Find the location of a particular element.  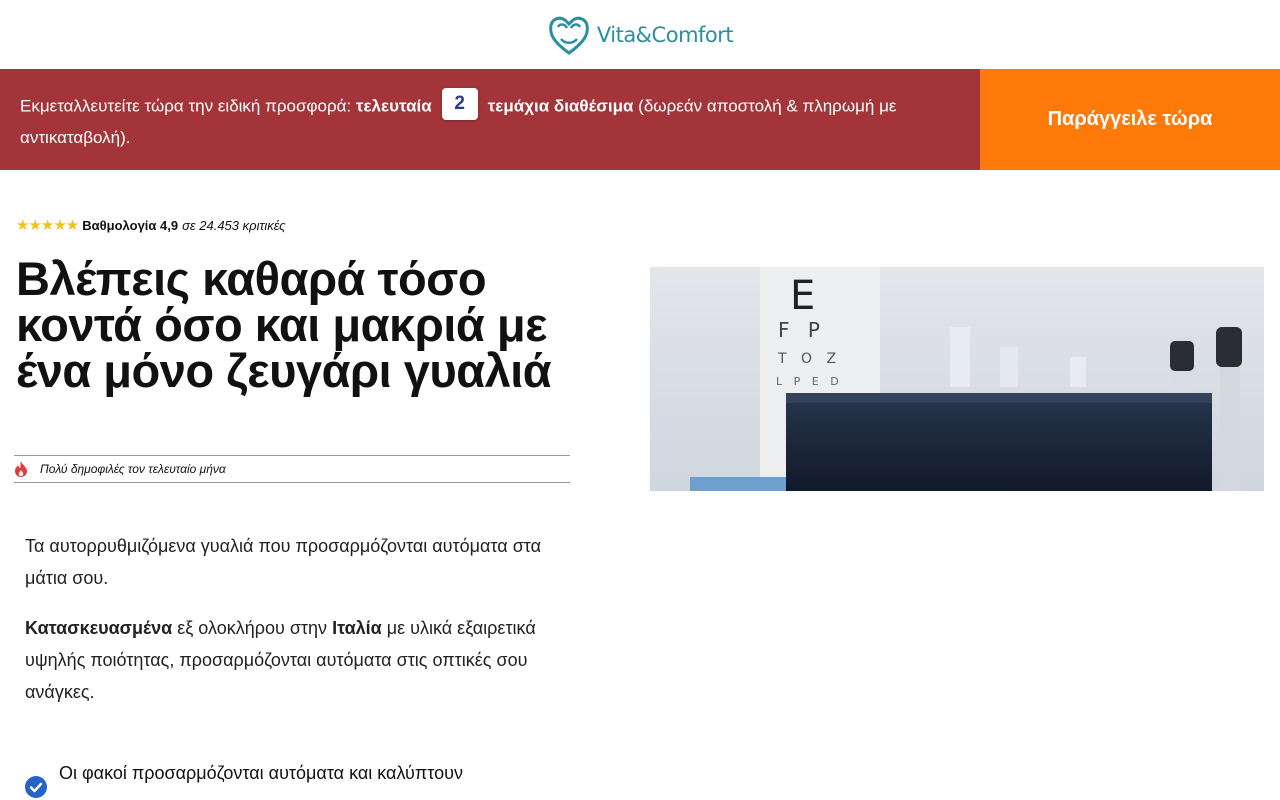

svg-text: T O Z is located at coordinates (809, 359).